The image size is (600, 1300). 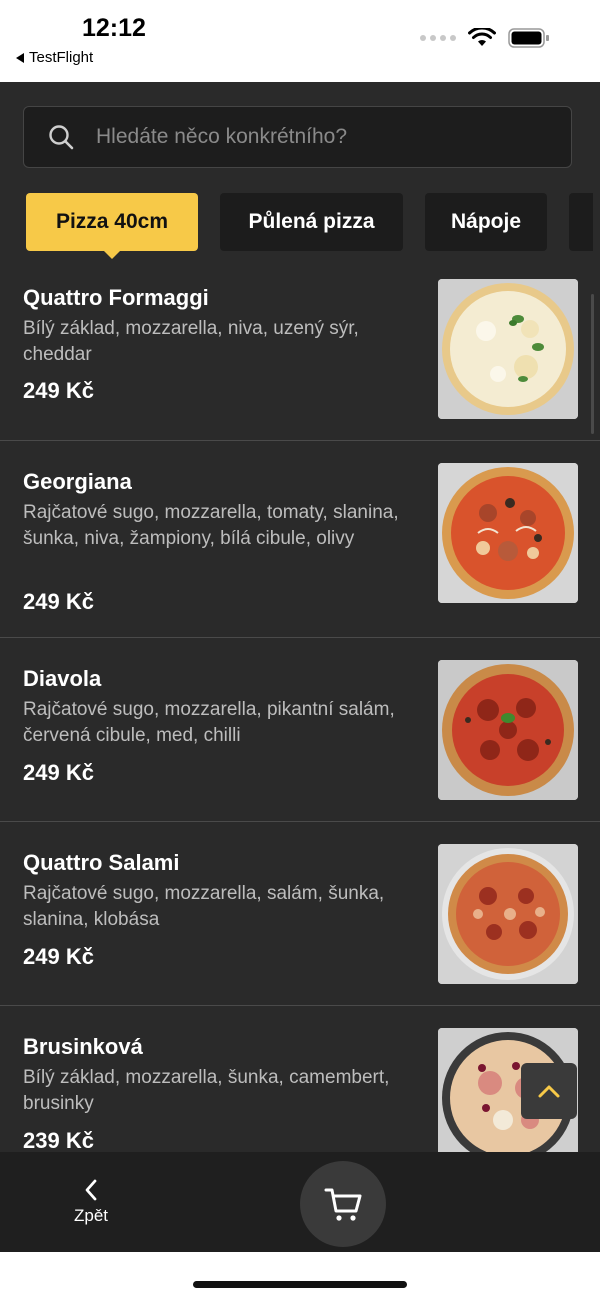 I want to click on item-name: Georgiana, so click(x=77, y=481).